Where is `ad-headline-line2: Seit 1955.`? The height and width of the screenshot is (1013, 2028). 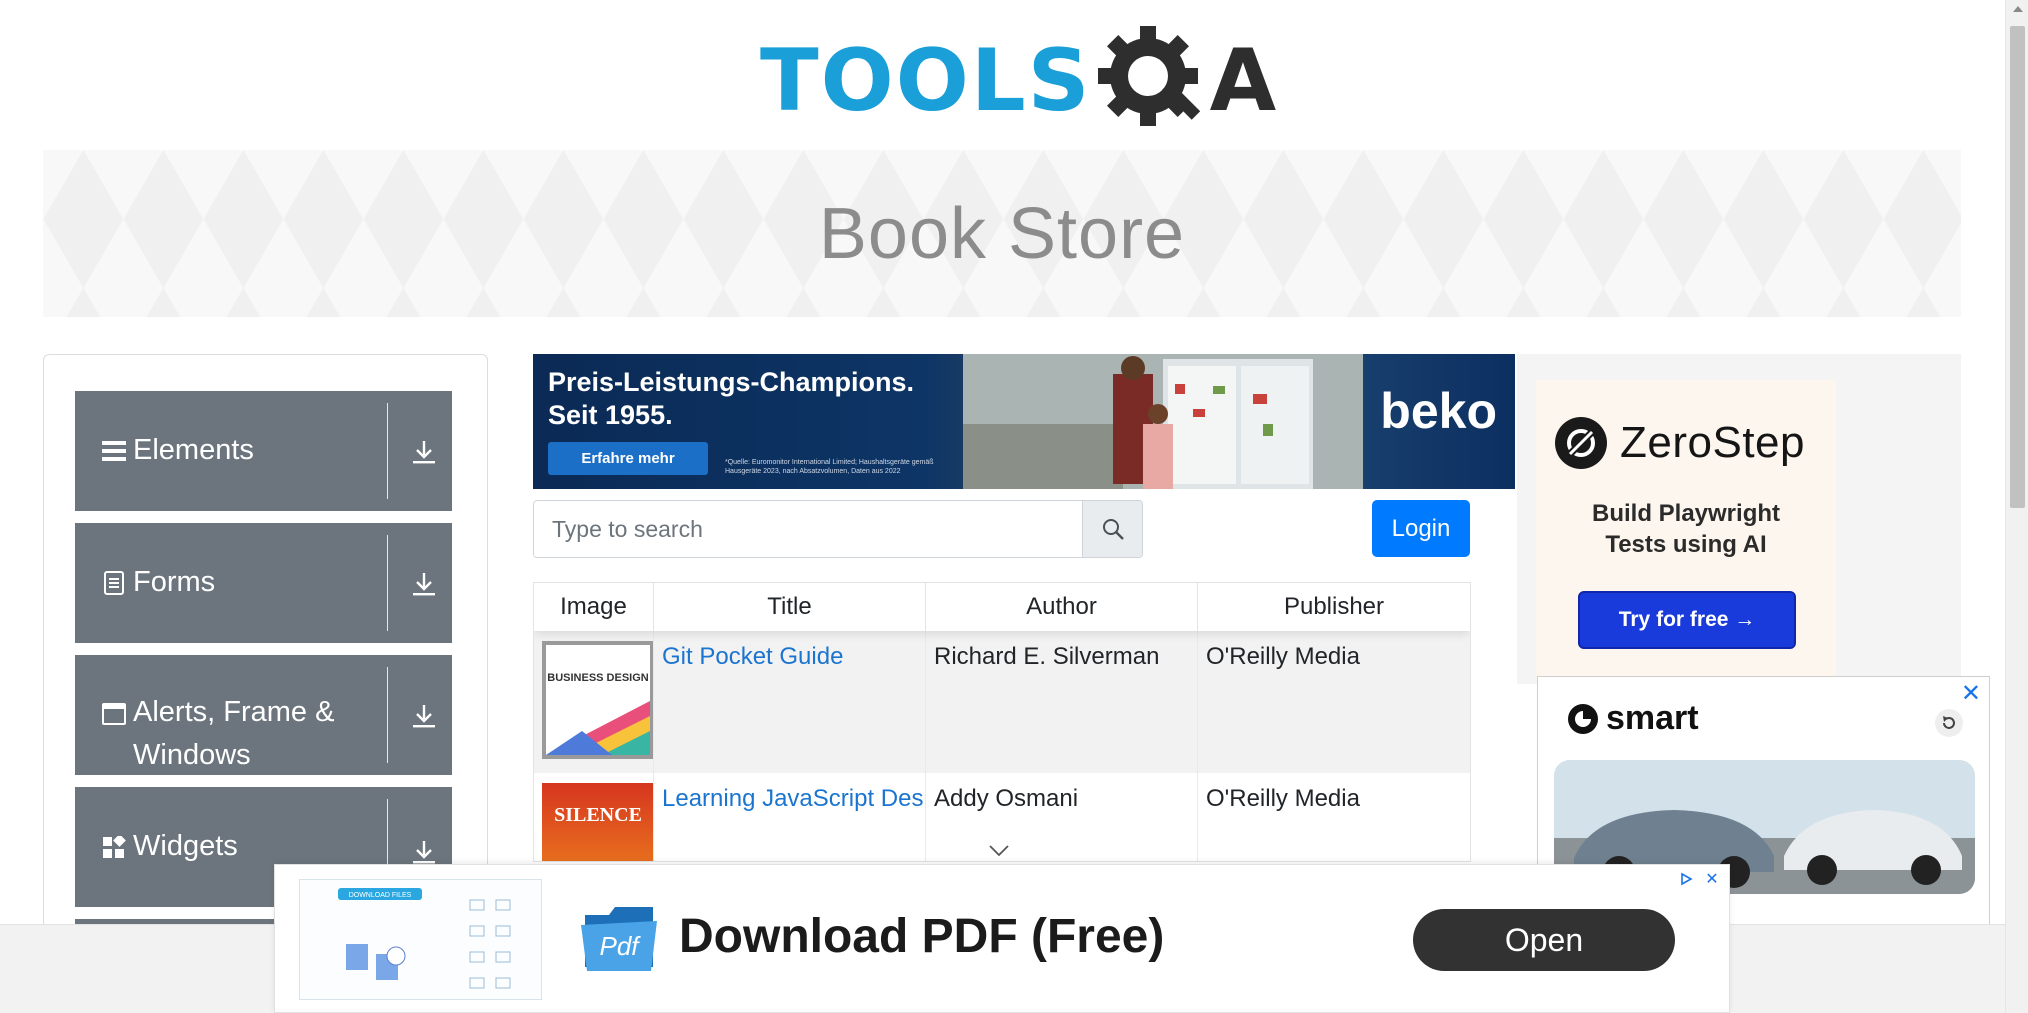
ad-headline-line2: Seit 1955. is located at coordinates (610, 415).